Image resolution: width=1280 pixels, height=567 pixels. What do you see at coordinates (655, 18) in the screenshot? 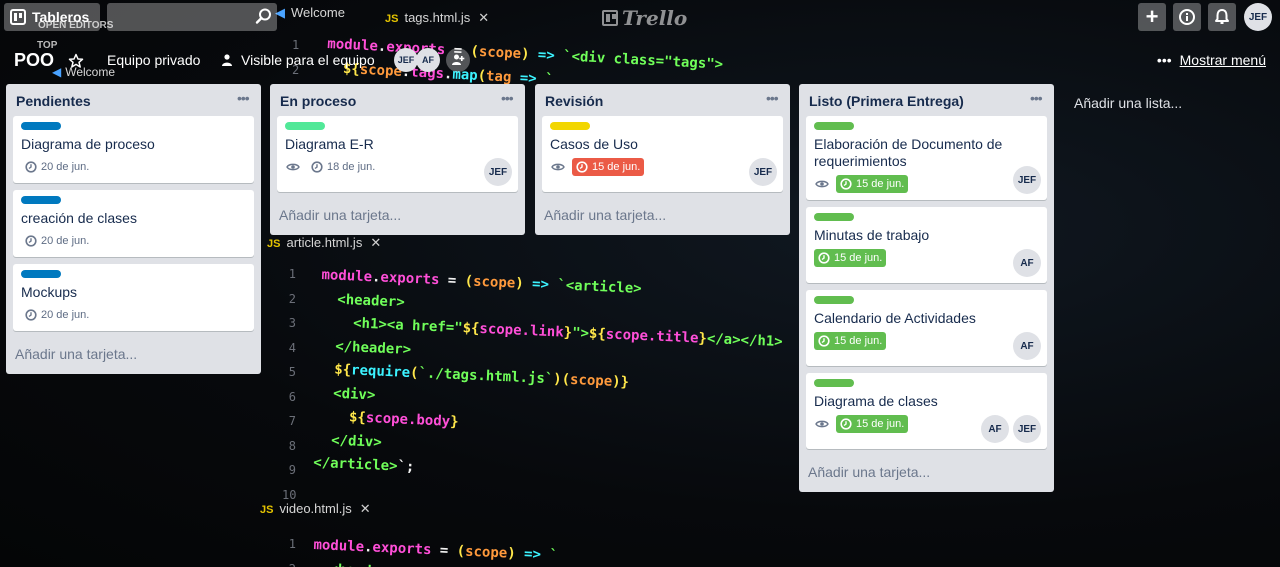
I see `trello-logo-text: Trello` at bounding box center [655, 18].